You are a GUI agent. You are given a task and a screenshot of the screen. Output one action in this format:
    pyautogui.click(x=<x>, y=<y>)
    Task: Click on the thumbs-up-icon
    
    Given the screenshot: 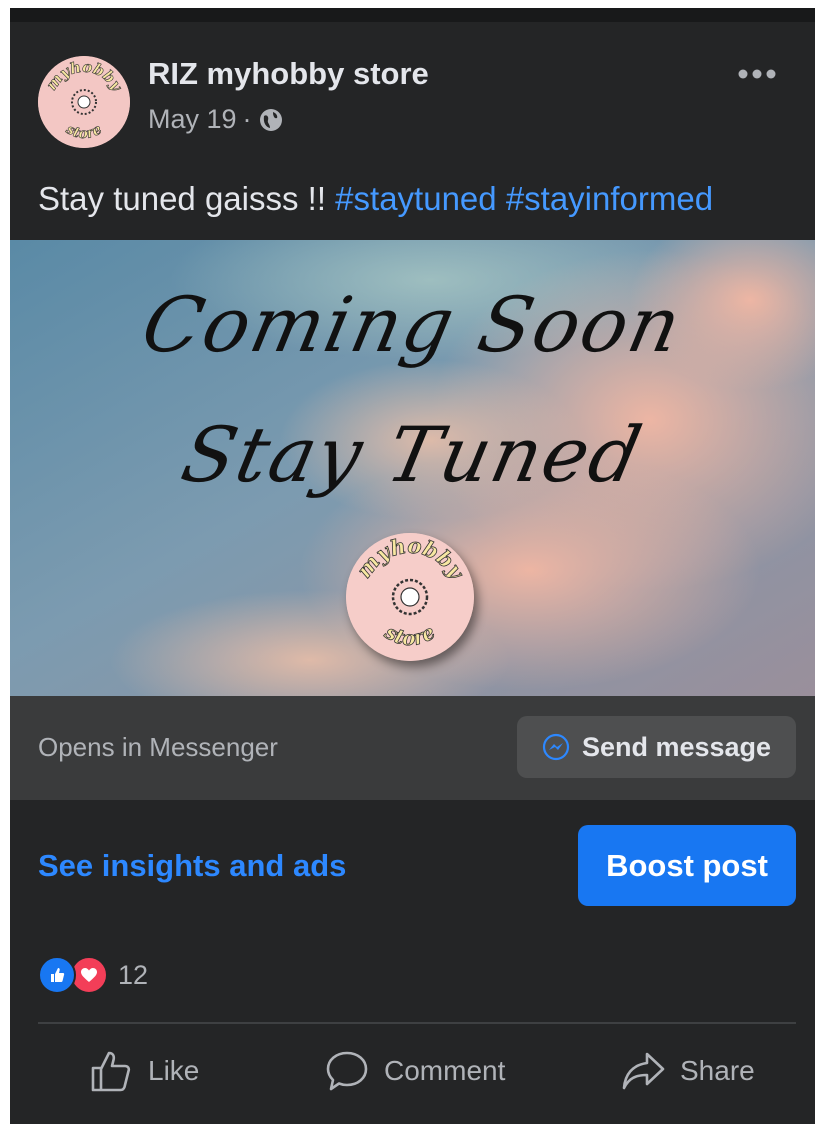 What is the action you would take?
    pyautogui.click(x=111, y=1071)
    